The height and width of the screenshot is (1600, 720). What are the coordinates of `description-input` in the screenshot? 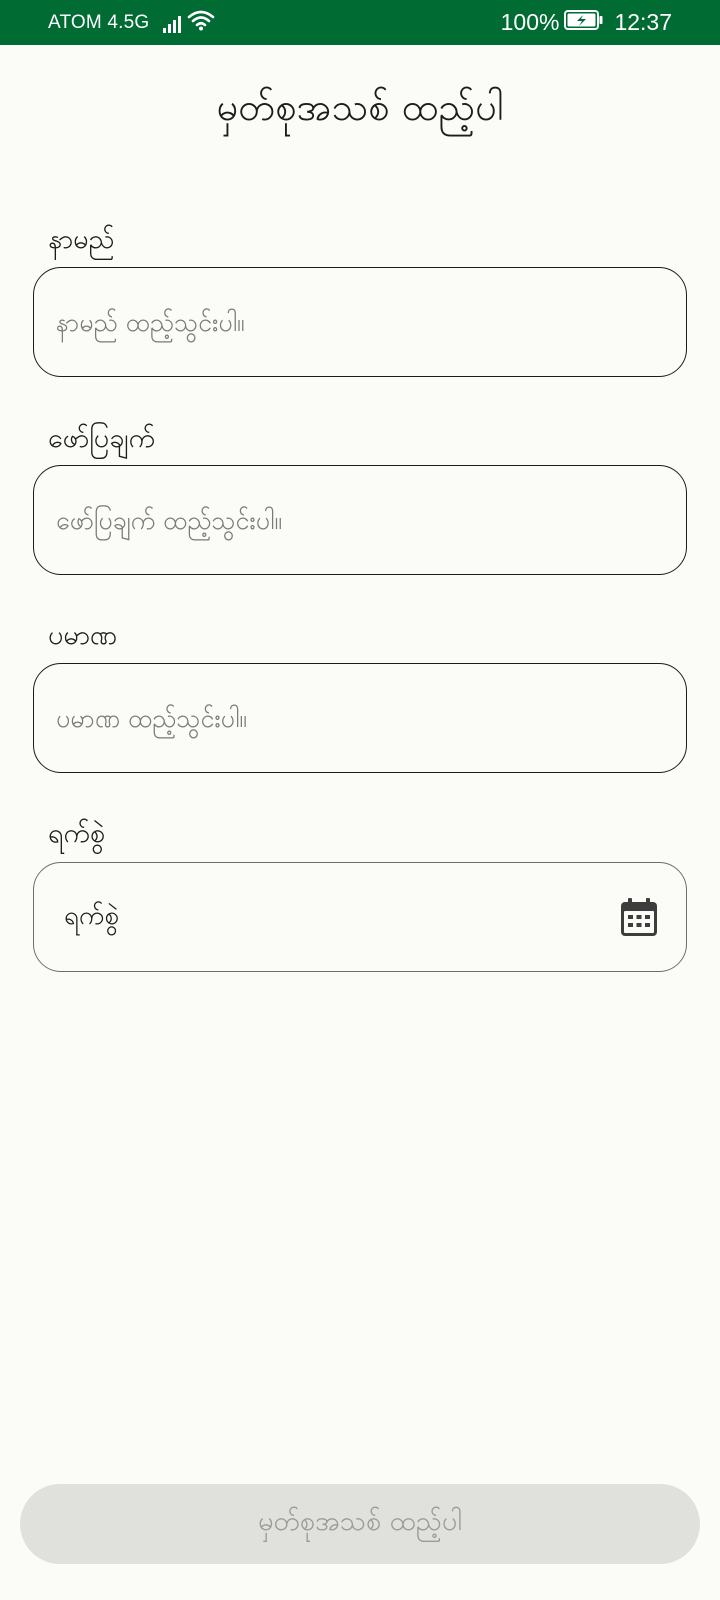 It's located at (360, 520).